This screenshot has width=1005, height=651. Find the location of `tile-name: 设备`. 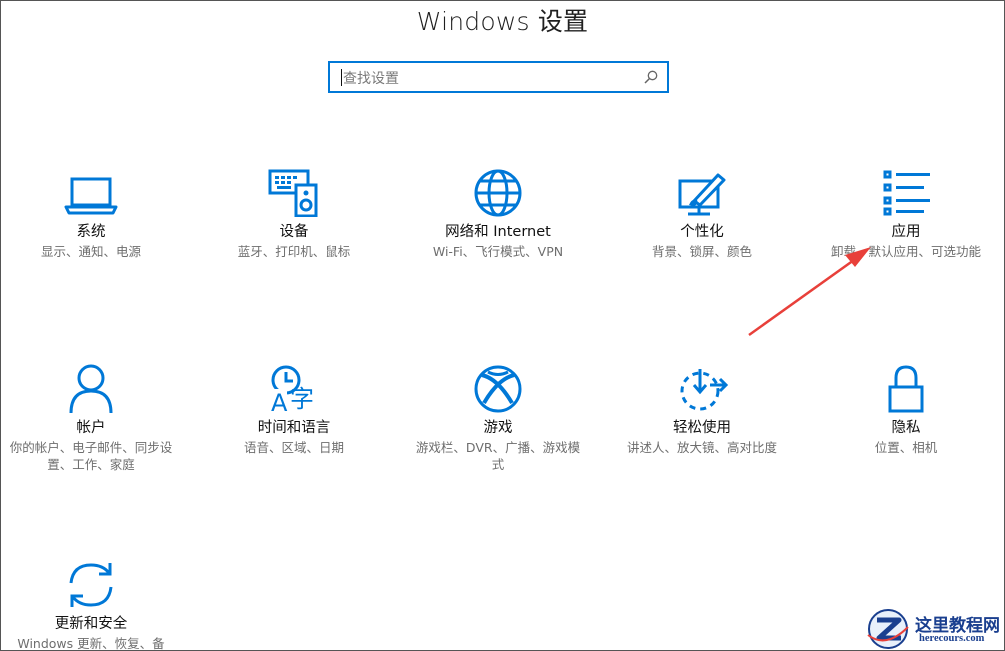

tile-name: 设备 is located at coordinates (294, 232).